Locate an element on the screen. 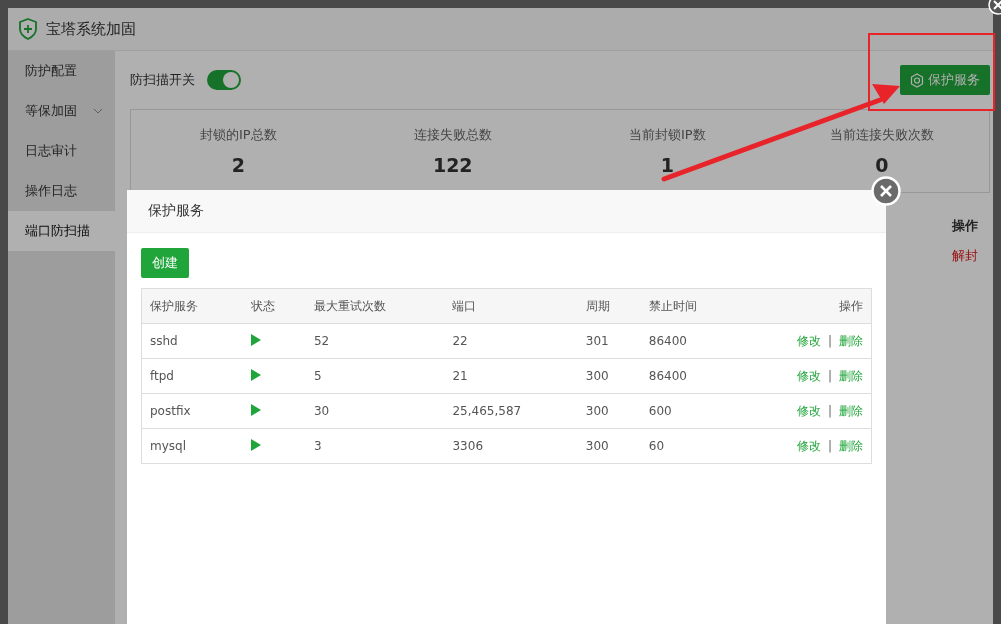 Image resolution: width=1001 pixels, height=624 pixels. table-cell: 21 is located at coordinates (511, 376).